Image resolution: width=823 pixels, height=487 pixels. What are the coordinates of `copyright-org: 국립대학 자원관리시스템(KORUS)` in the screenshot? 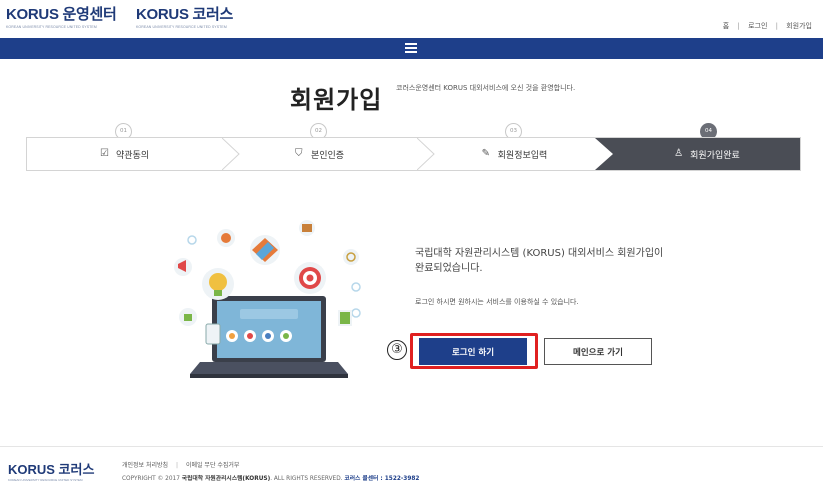 It's located at (226, 479).